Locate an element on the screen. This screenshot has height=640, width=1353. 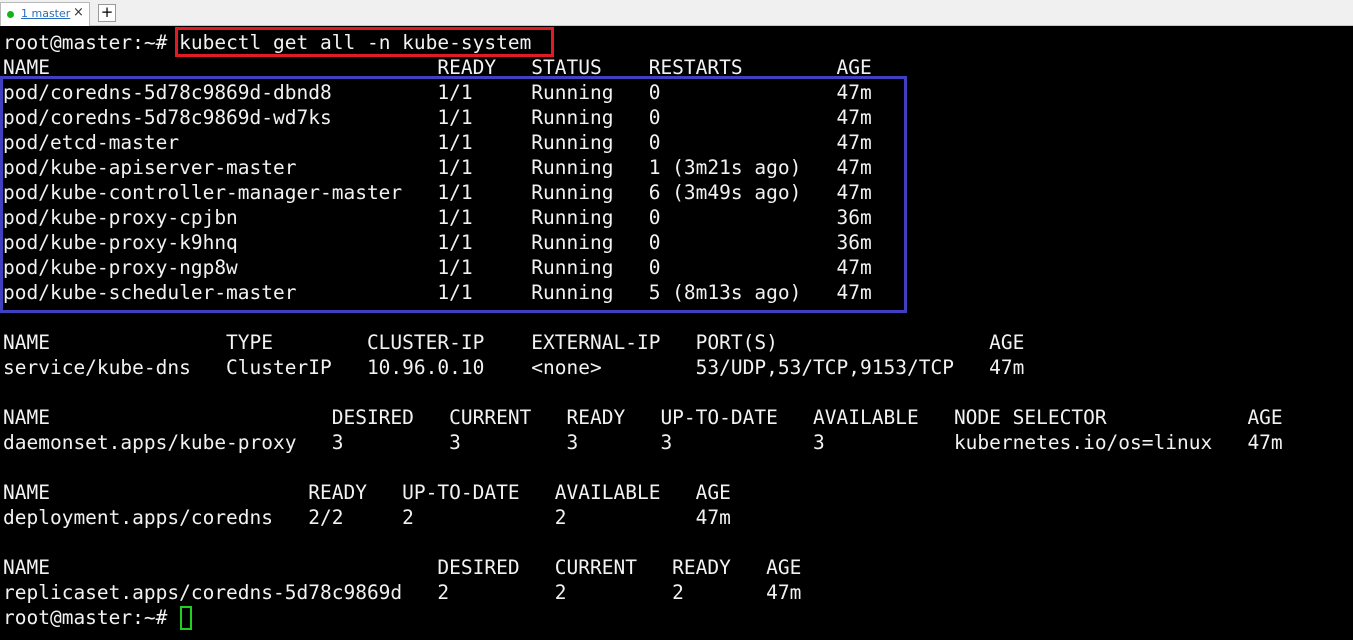
tab-title: 1 master is located at coordinates (46, 13).